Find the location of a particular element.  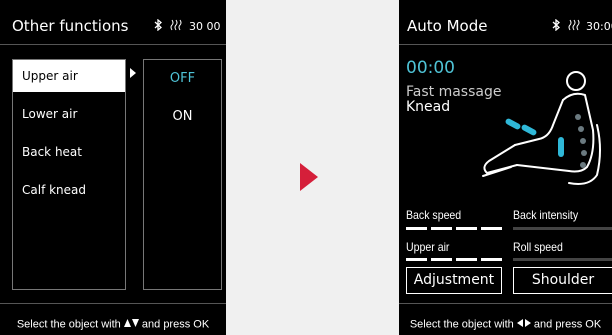

timer-text: 30:00 is located at coordinates (599, 26).